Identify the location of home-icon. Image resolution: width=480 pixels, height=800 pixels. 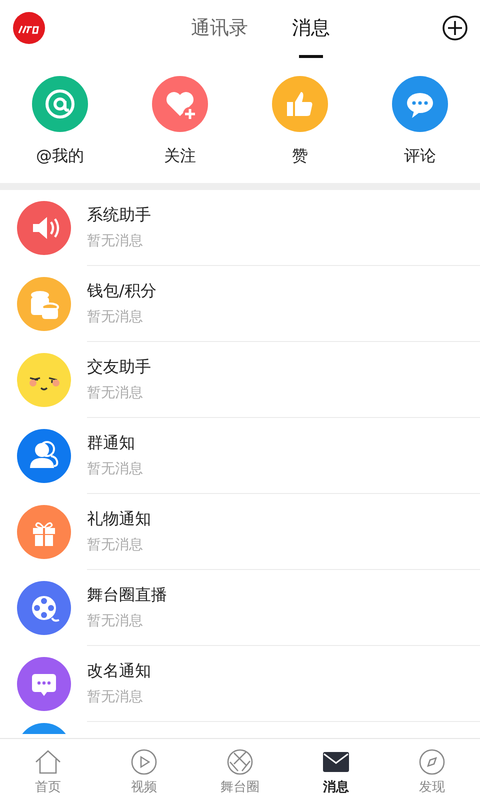
(48, 762).